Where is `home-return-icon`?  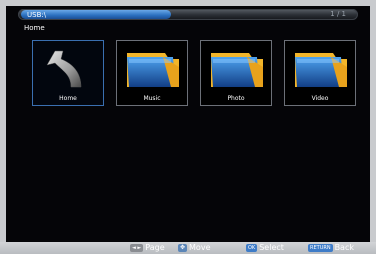 home-return-icon is located at coordinates (64, 69).